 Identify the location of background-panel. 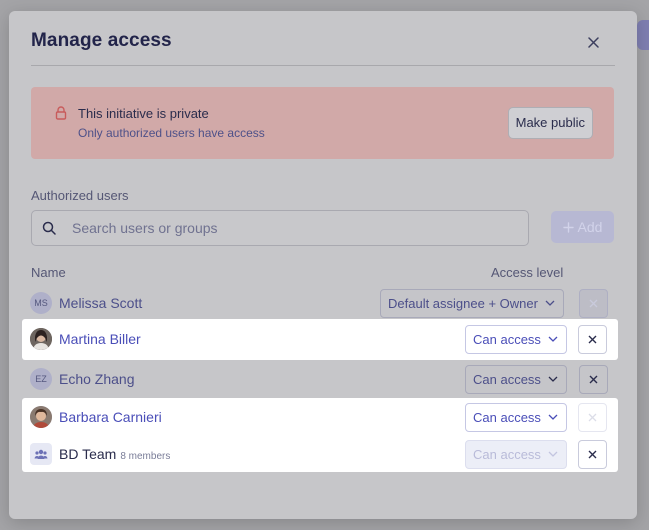
(643, 35).